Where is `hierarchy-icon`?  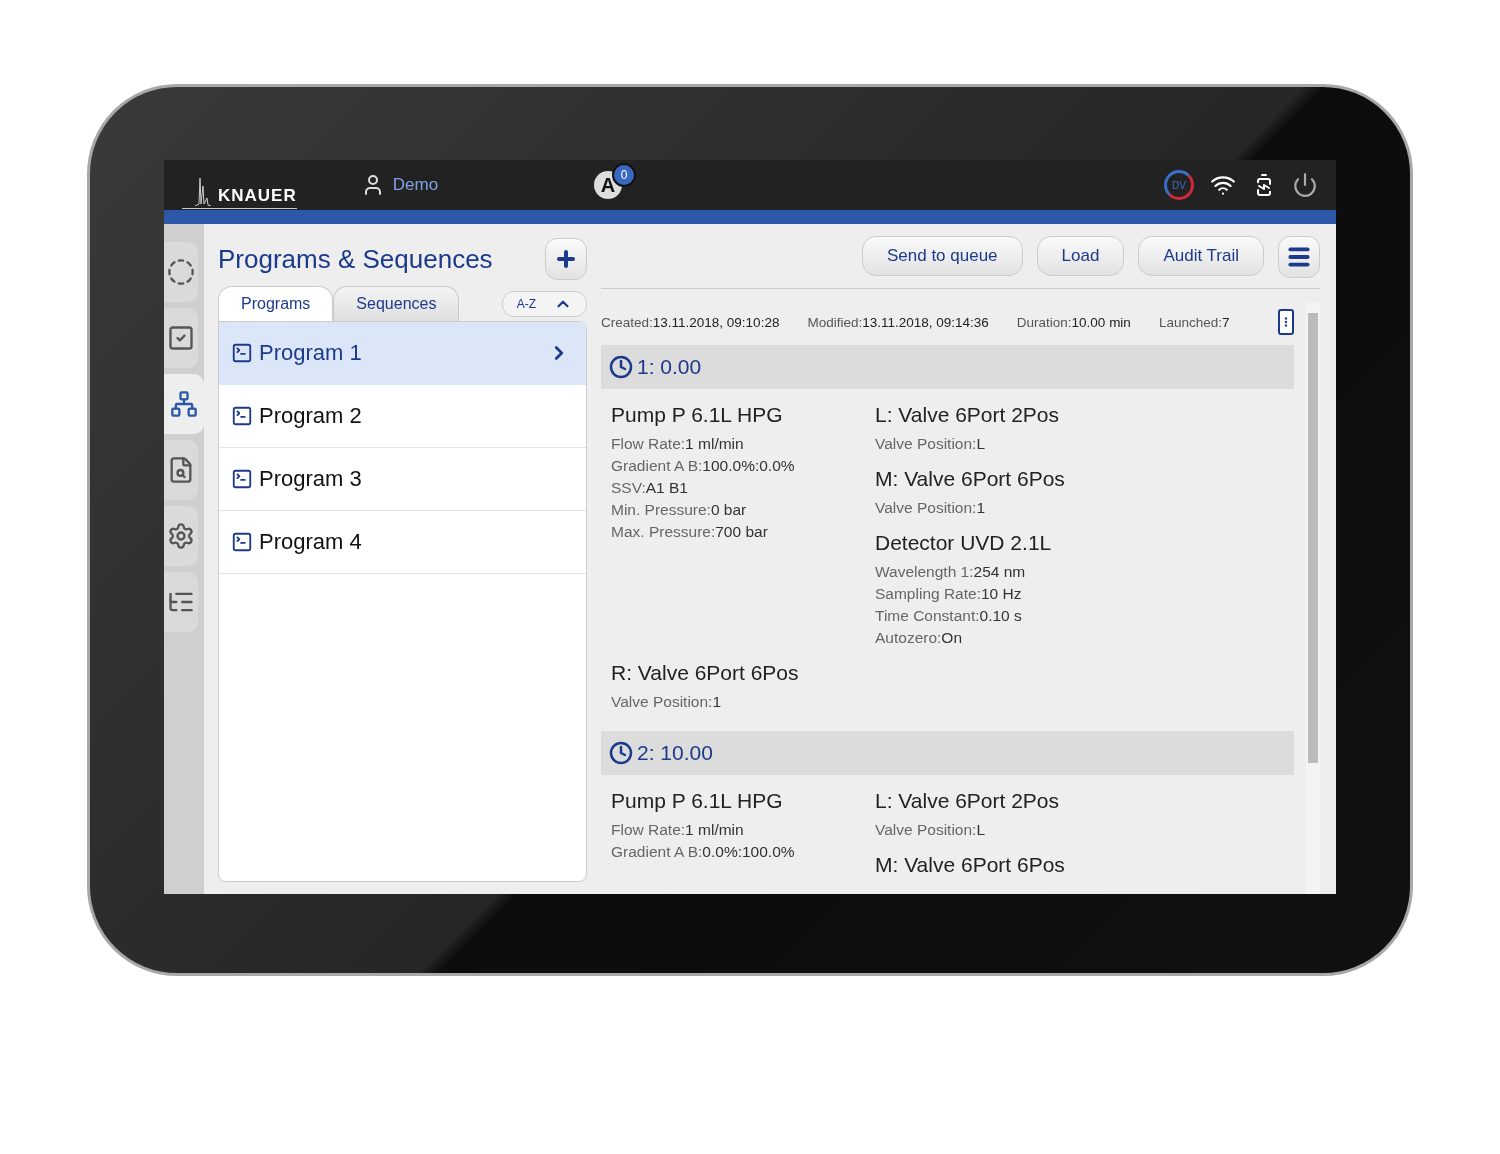
hierarchy-icon is located at coordinates (184, 404).